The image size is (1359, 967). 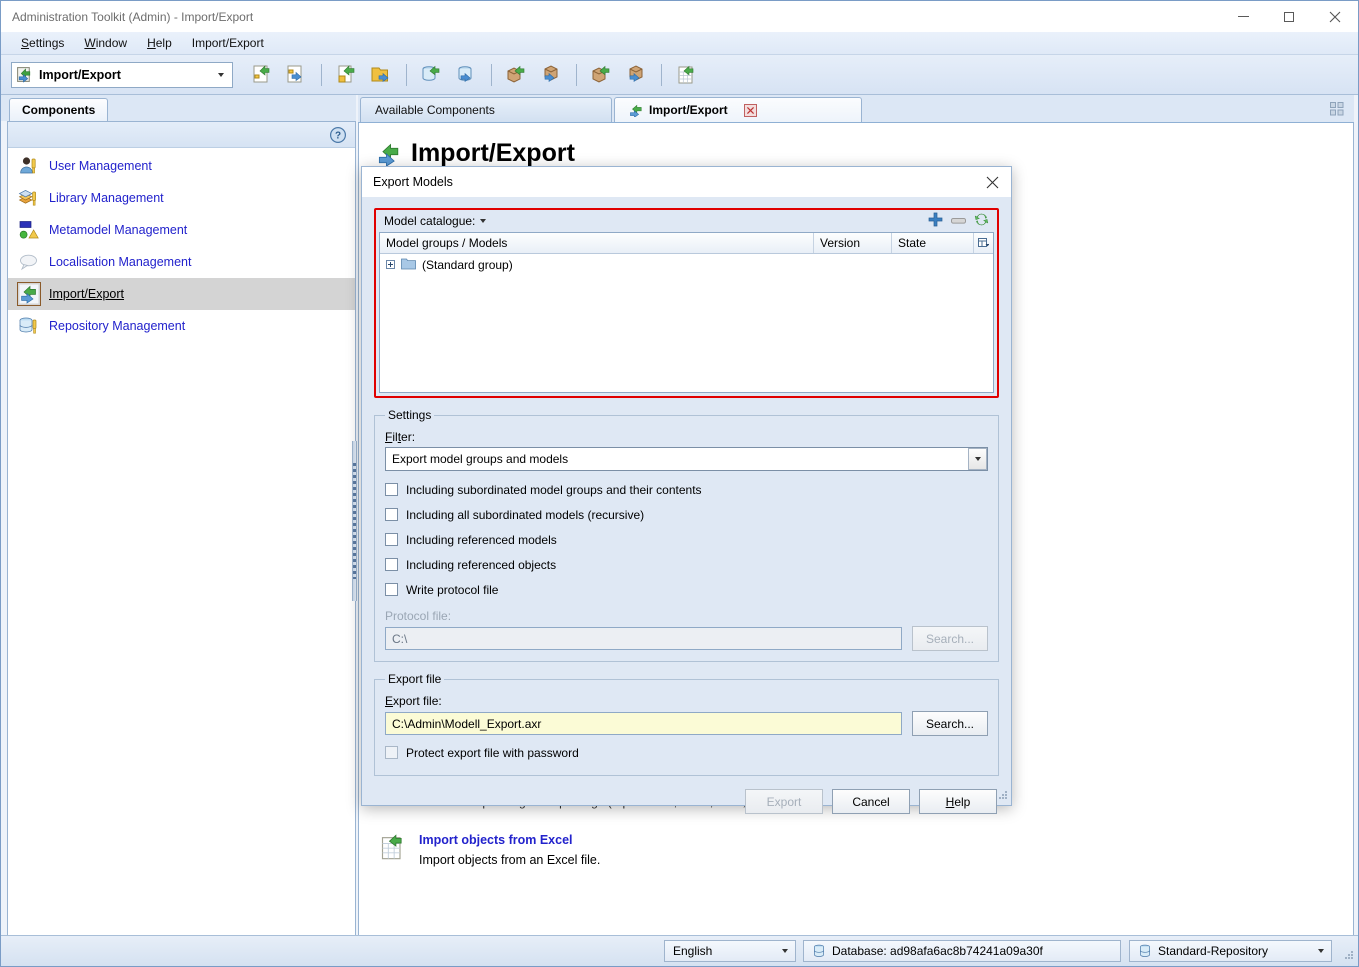 I want to click on table-row: (Standard group), so click(x=686, y=264).